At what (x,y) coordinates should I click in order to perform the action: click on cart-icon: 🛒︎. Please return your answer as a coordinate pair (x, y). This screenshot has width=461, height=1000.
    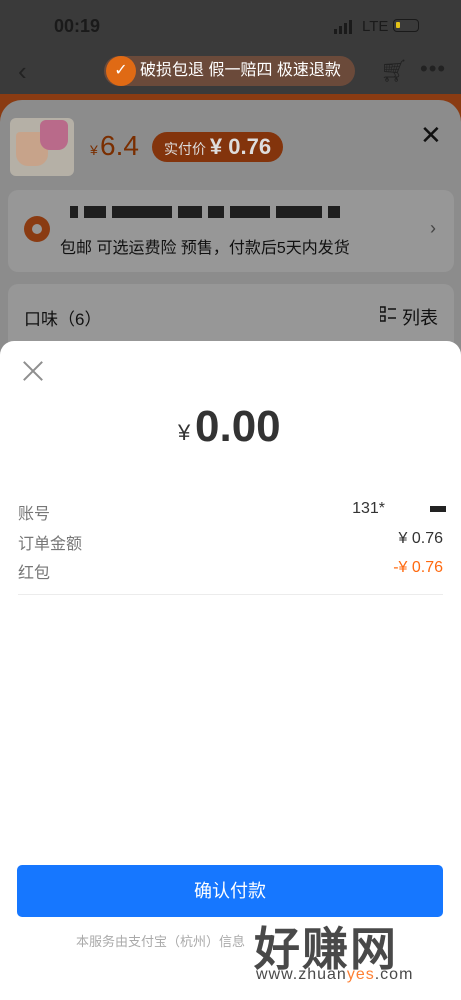
    Looking at the image, I should click on (394, 71).